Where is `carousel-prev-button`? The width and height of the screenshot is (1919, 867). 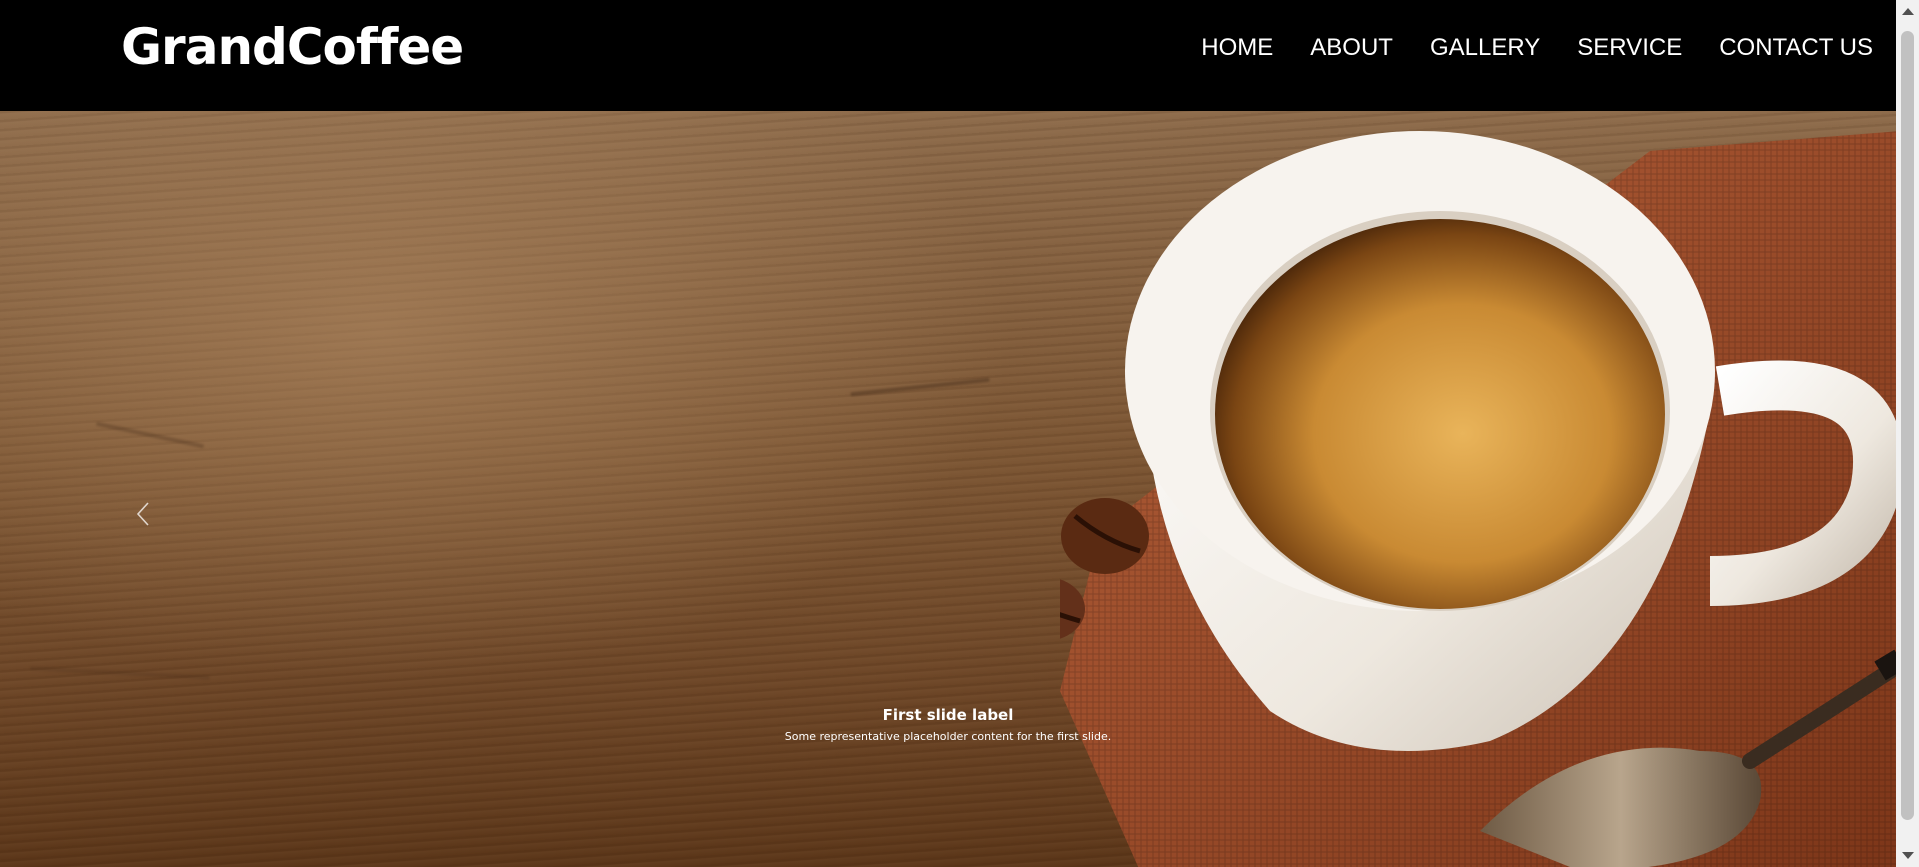
carousel-prev-button is located at coordinates (143, 514).